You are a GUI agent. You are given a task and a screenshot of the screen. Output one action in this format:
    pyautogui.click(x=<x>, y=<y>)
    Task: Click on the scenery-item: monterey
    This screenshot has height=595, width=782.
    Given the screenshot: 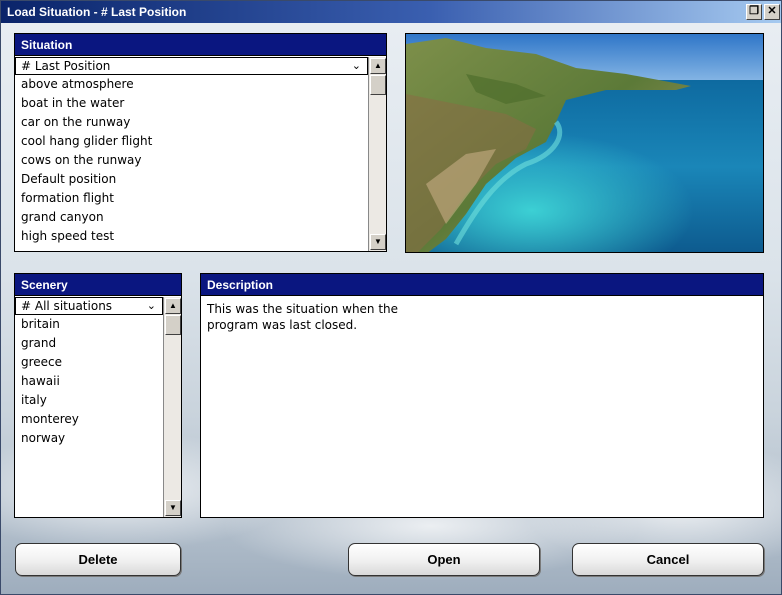 What is the action you would take?
    pyautogui.click(x=89, y=419)
    